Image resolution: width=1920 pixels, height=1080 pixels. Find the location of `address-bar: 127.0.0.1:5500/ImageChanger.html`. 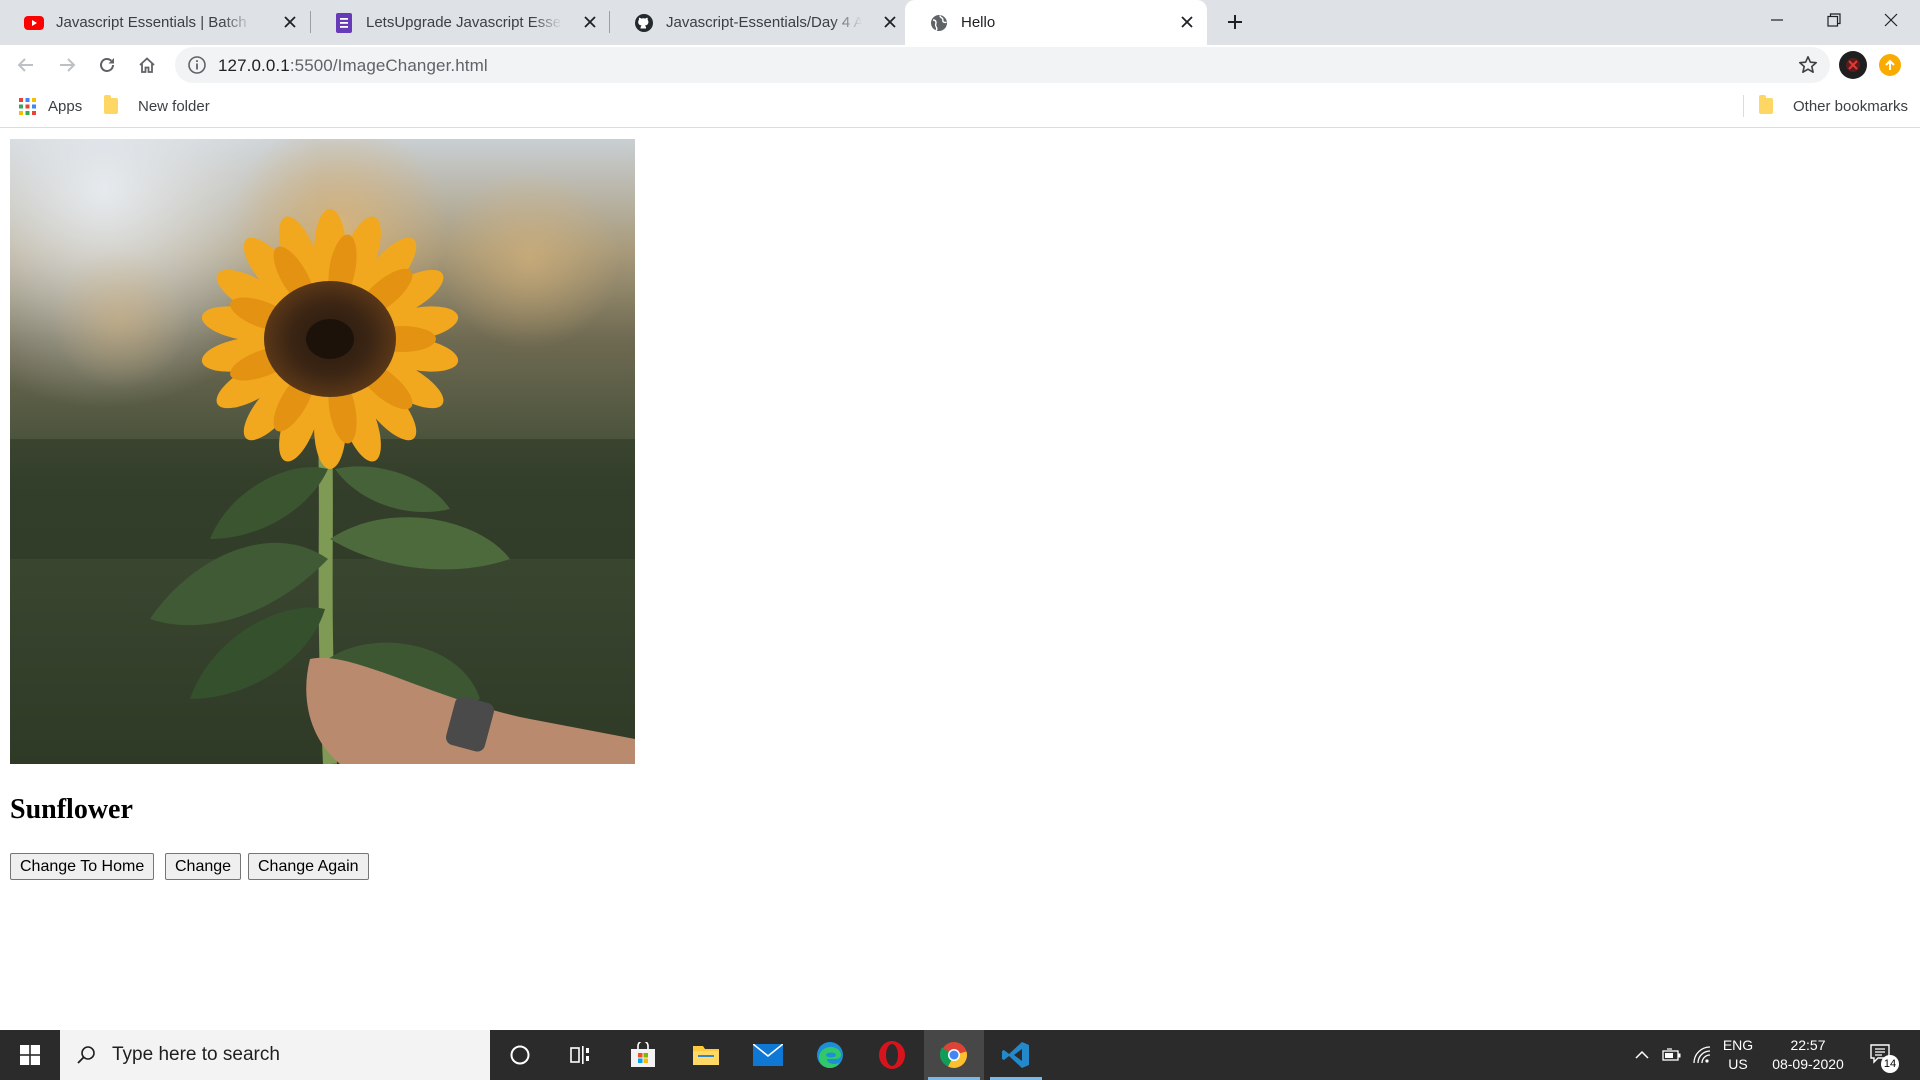

address-bar: 127.0.0.1:5500/ImageChanger.html is located at coordinates (1002, 65).